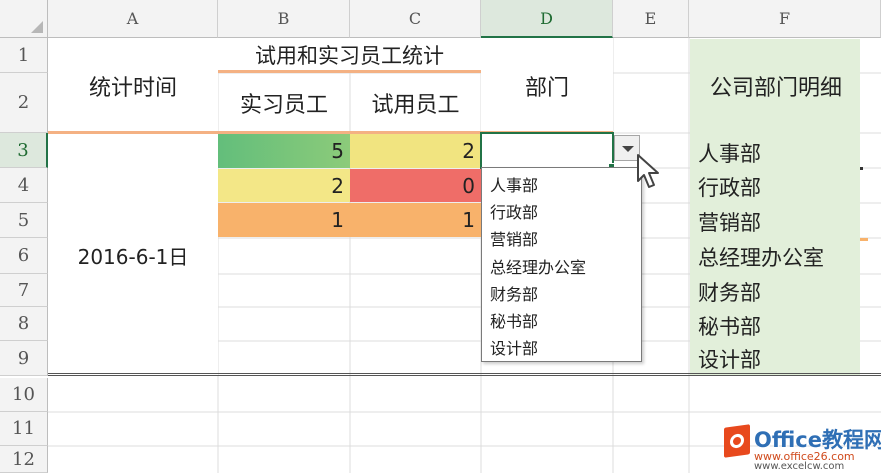 This screenshot has height=473, width=881. Describe the element at coordinates (284, 185) in the screenshot. I see `intern-cell-row4: 2` at that location.